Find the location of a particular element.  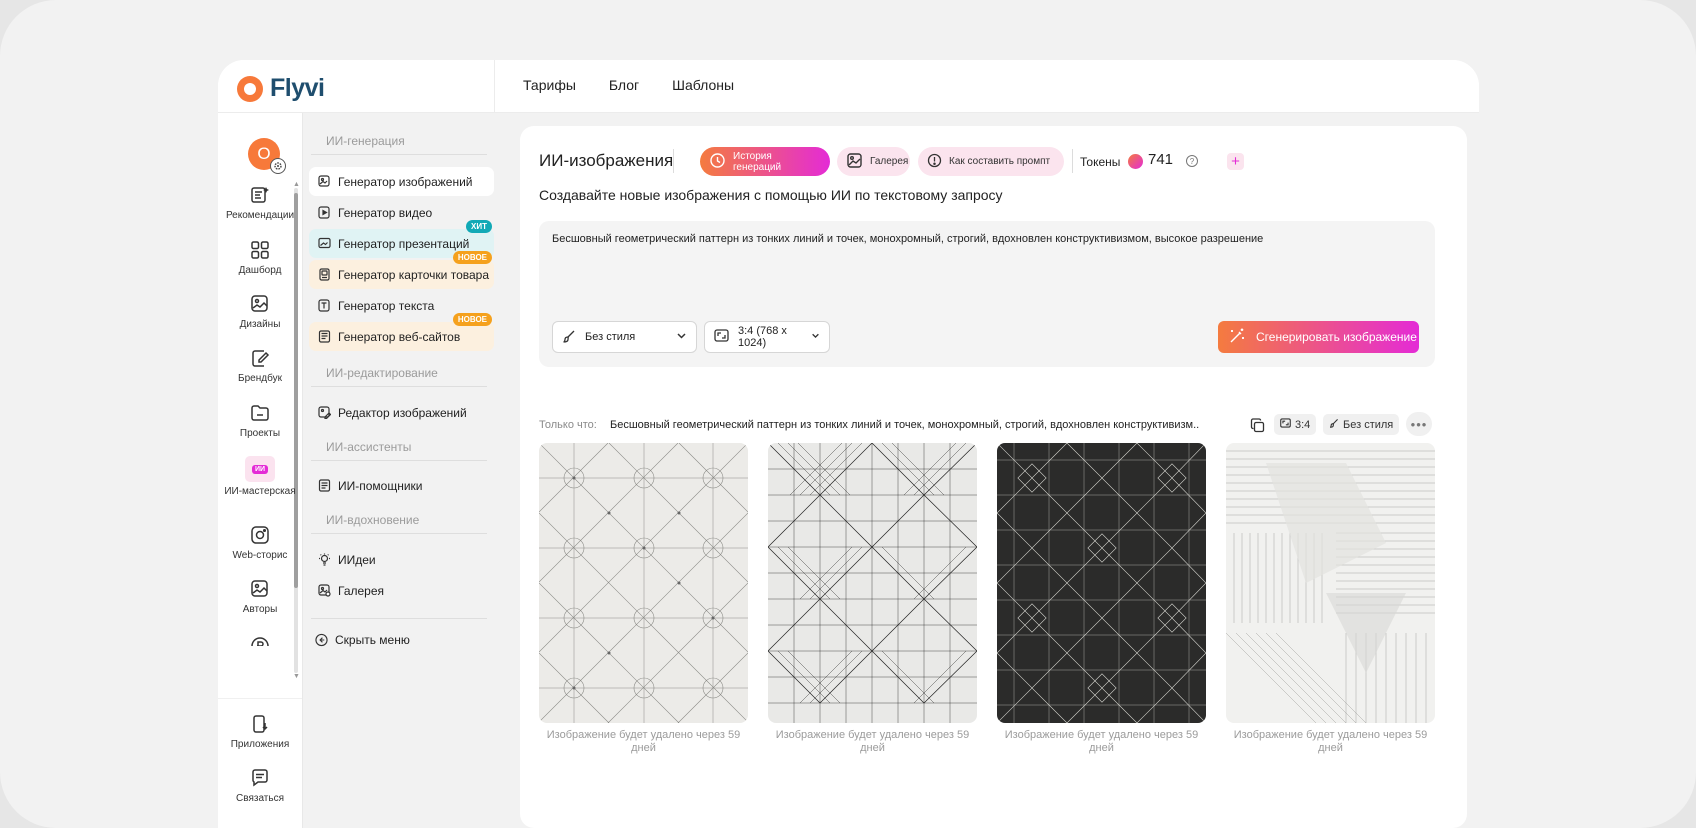

hide-menu-button: Скрыть меню is located at coordinates (398, 639).